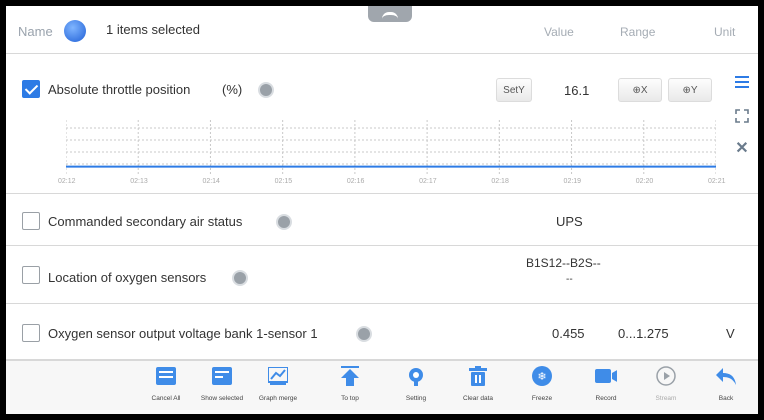 Image resolution: width=764 pixels, height=420 pixels. I want to click on throttle-line-chart, so click(391, 148).